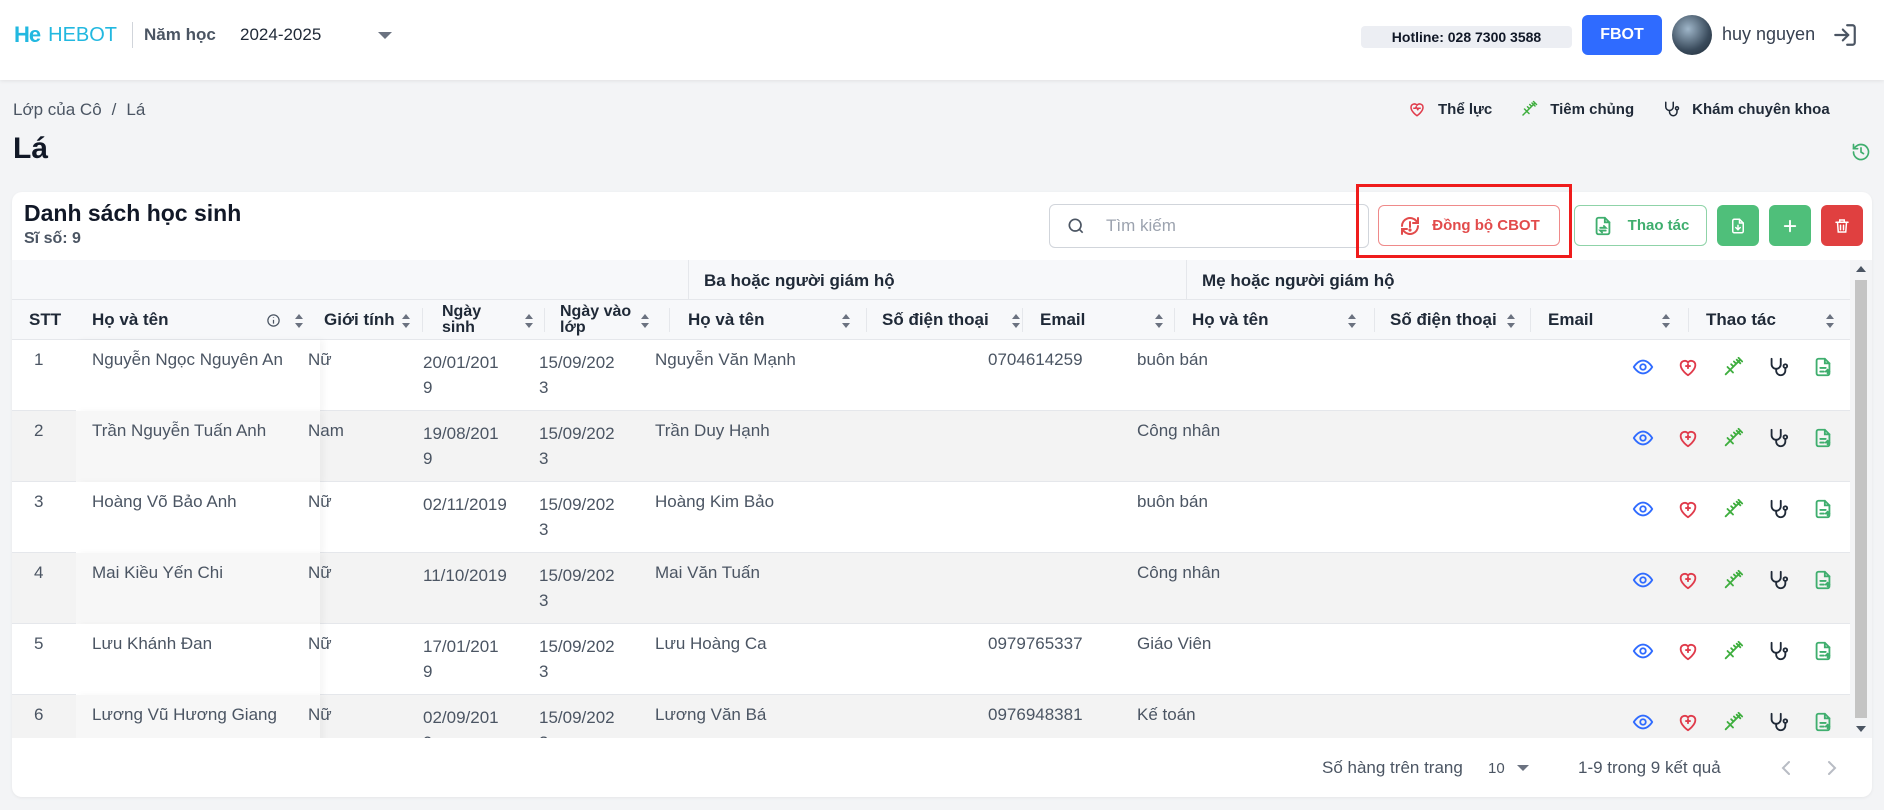 The height and width of the screenshot is (810, 1884). Describe the element at coordinates (1790, 225) in the screenshot. I see `add-student-button` at that location.